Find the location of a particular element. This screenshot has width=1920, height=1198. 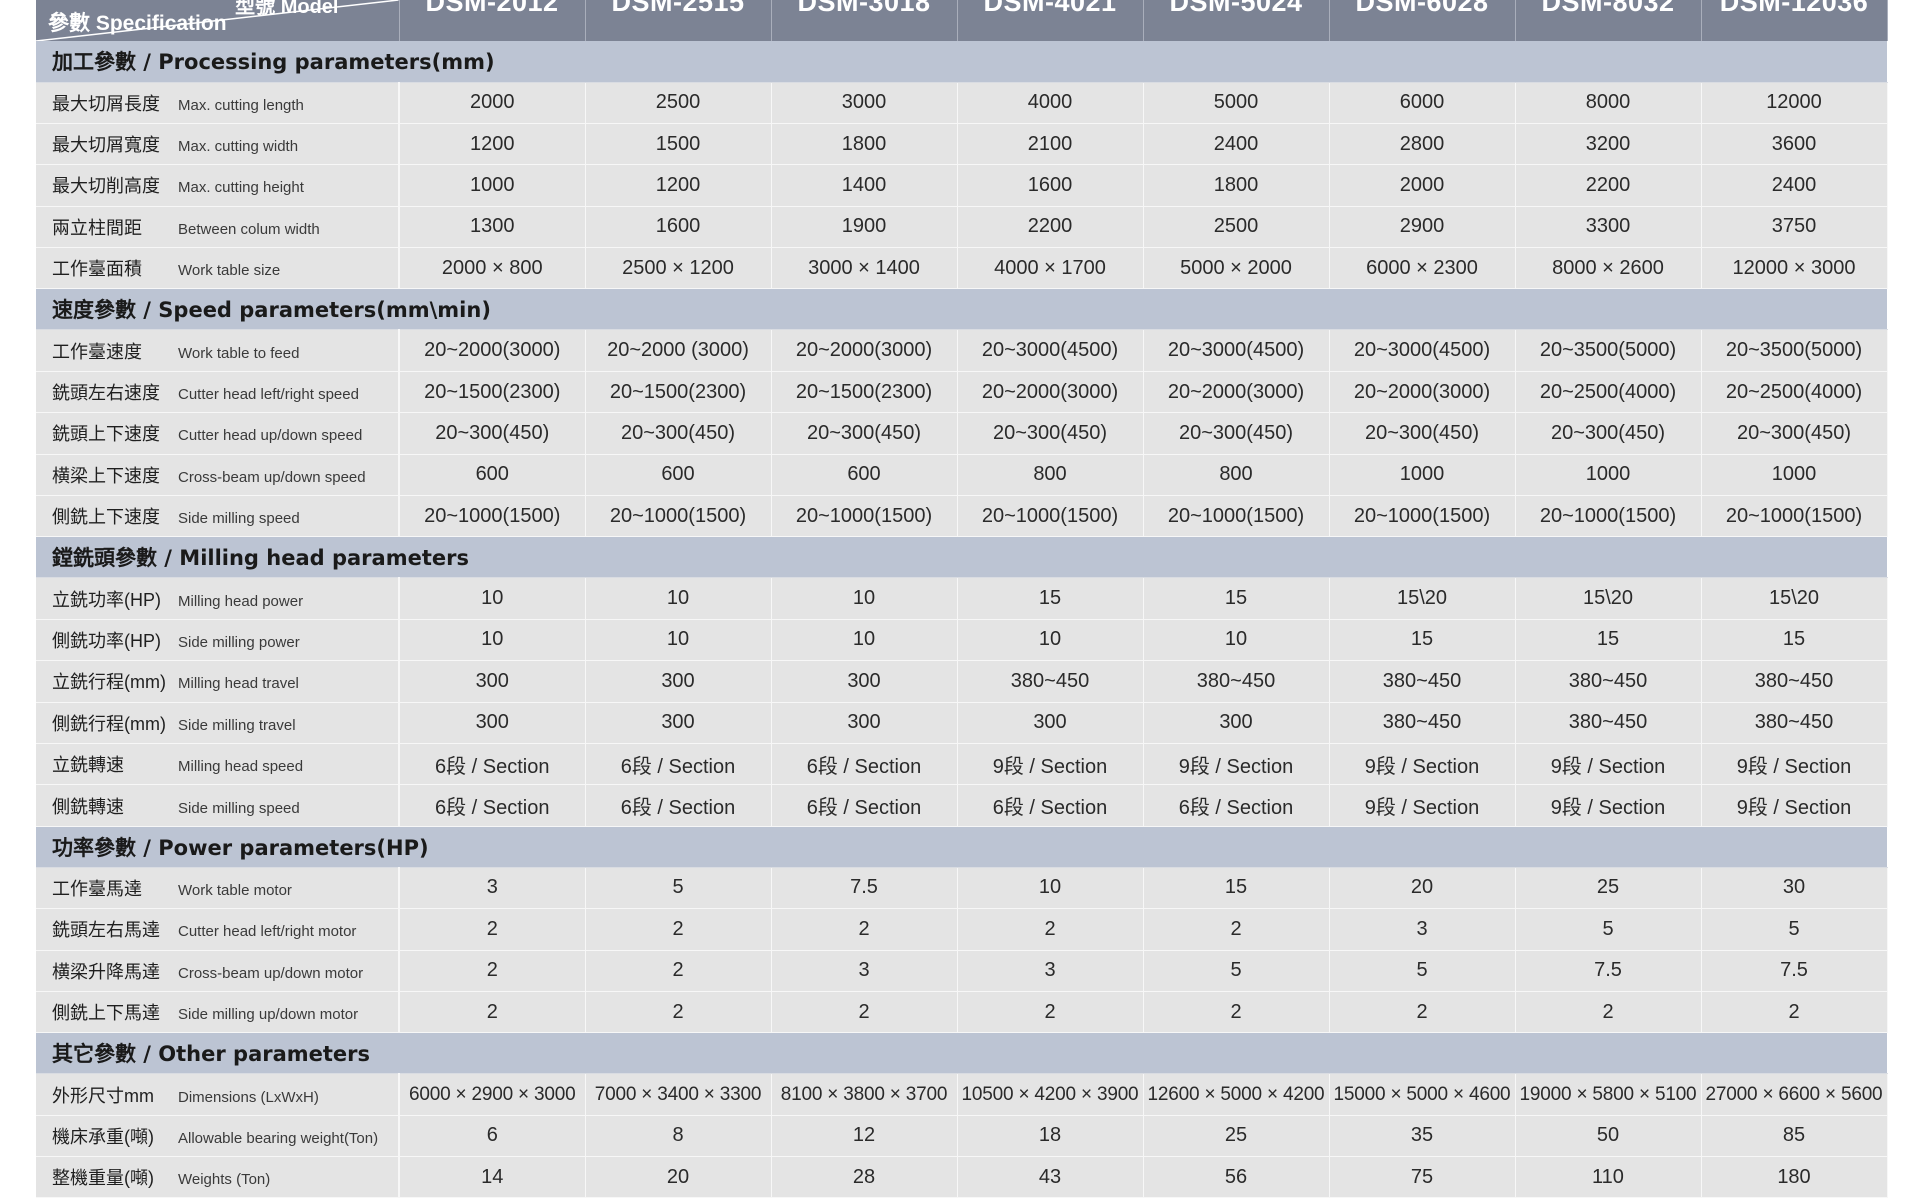

row-label-chinese: 銑頭左右速度 is located at coordinates (106, 393).